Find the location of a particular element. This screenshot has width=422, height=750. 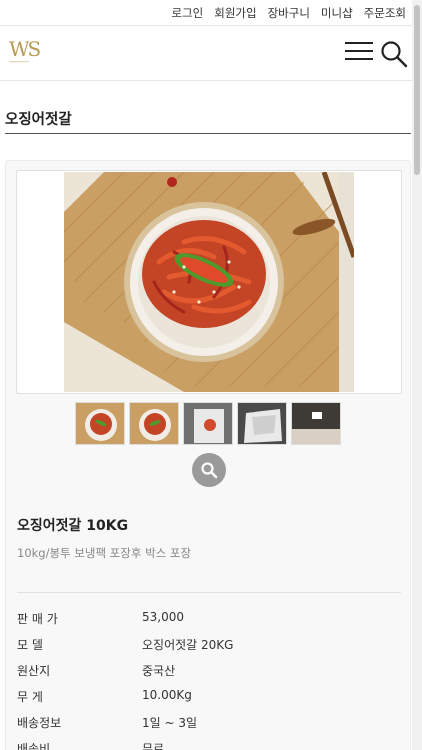

scrollbar-thumb is located at coordinates (417, 90).